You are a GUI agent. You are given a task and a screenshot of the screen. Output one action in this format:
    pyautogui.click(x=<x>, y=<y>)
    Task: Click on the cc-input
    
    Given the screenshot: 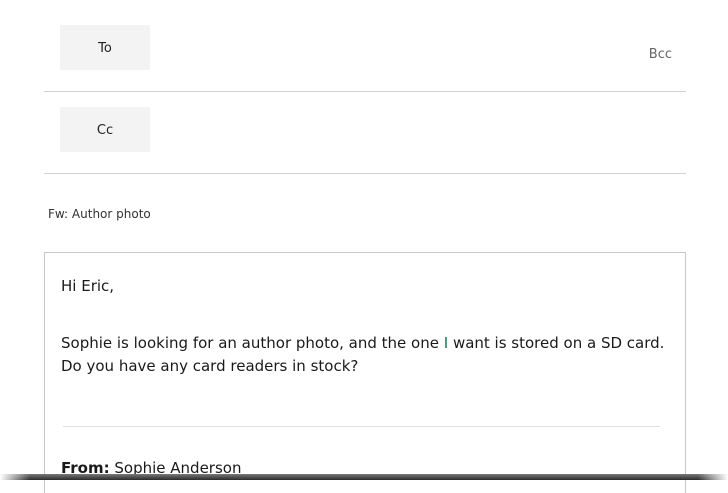 What is the action you would take?
    pyautogui.click(x=393, y=129)
    